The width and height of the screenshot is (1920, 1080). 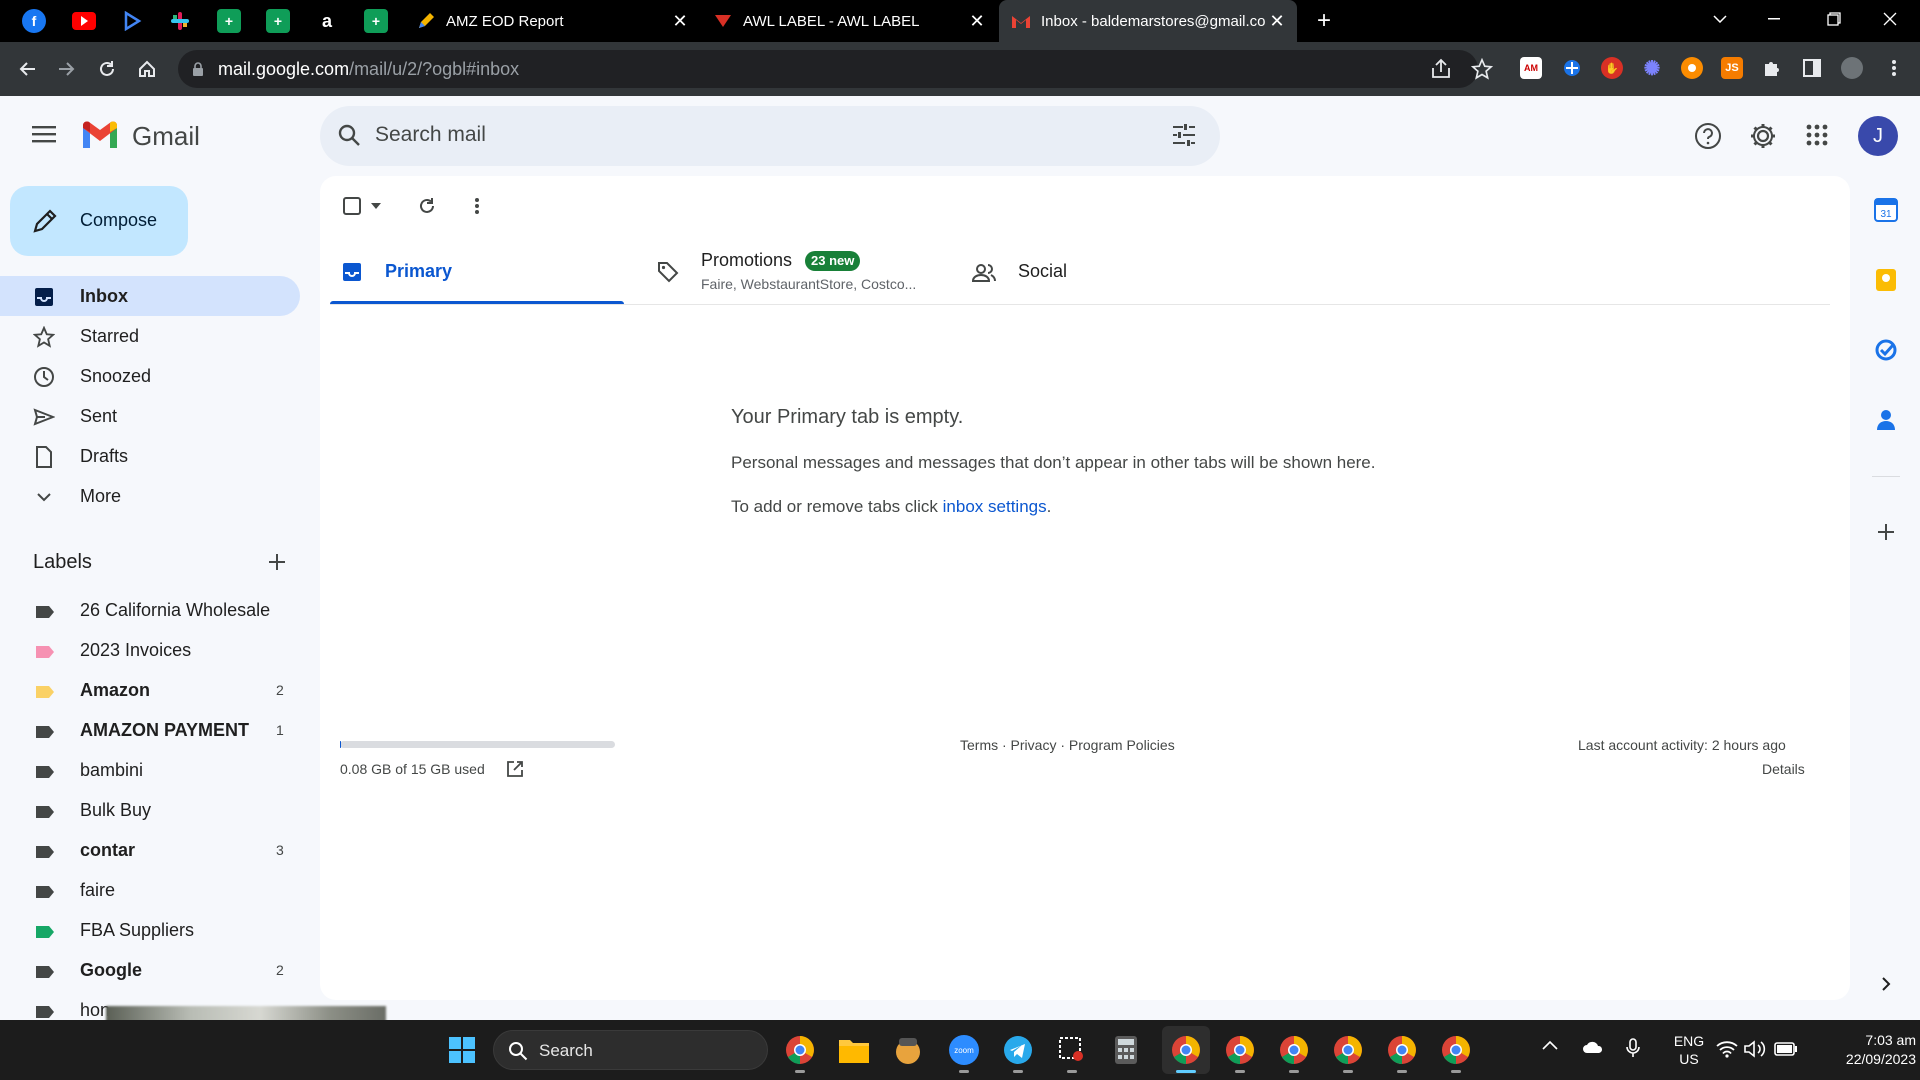 I want to click on sidebar-item-drafts: Drafts, so click(x=150, y=456).